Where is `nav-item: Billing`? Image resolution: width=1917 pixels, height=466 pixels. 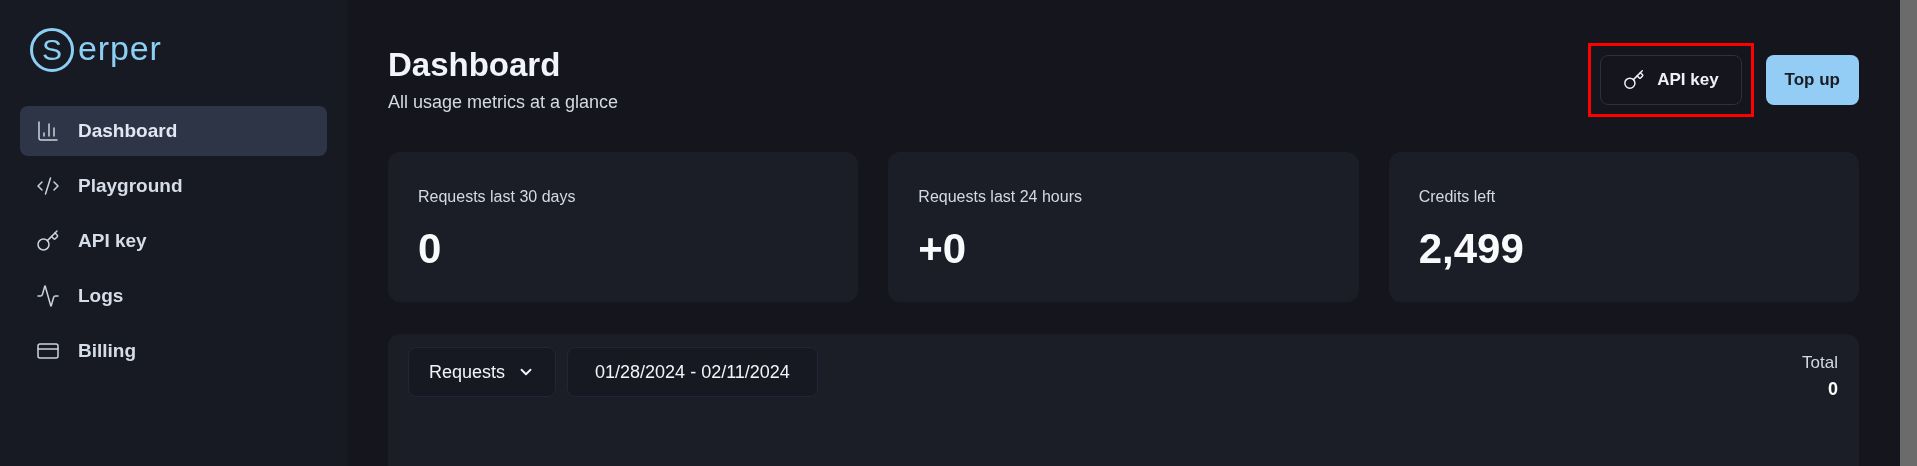 nav-item: Billing is located at coordinates (173, 351).